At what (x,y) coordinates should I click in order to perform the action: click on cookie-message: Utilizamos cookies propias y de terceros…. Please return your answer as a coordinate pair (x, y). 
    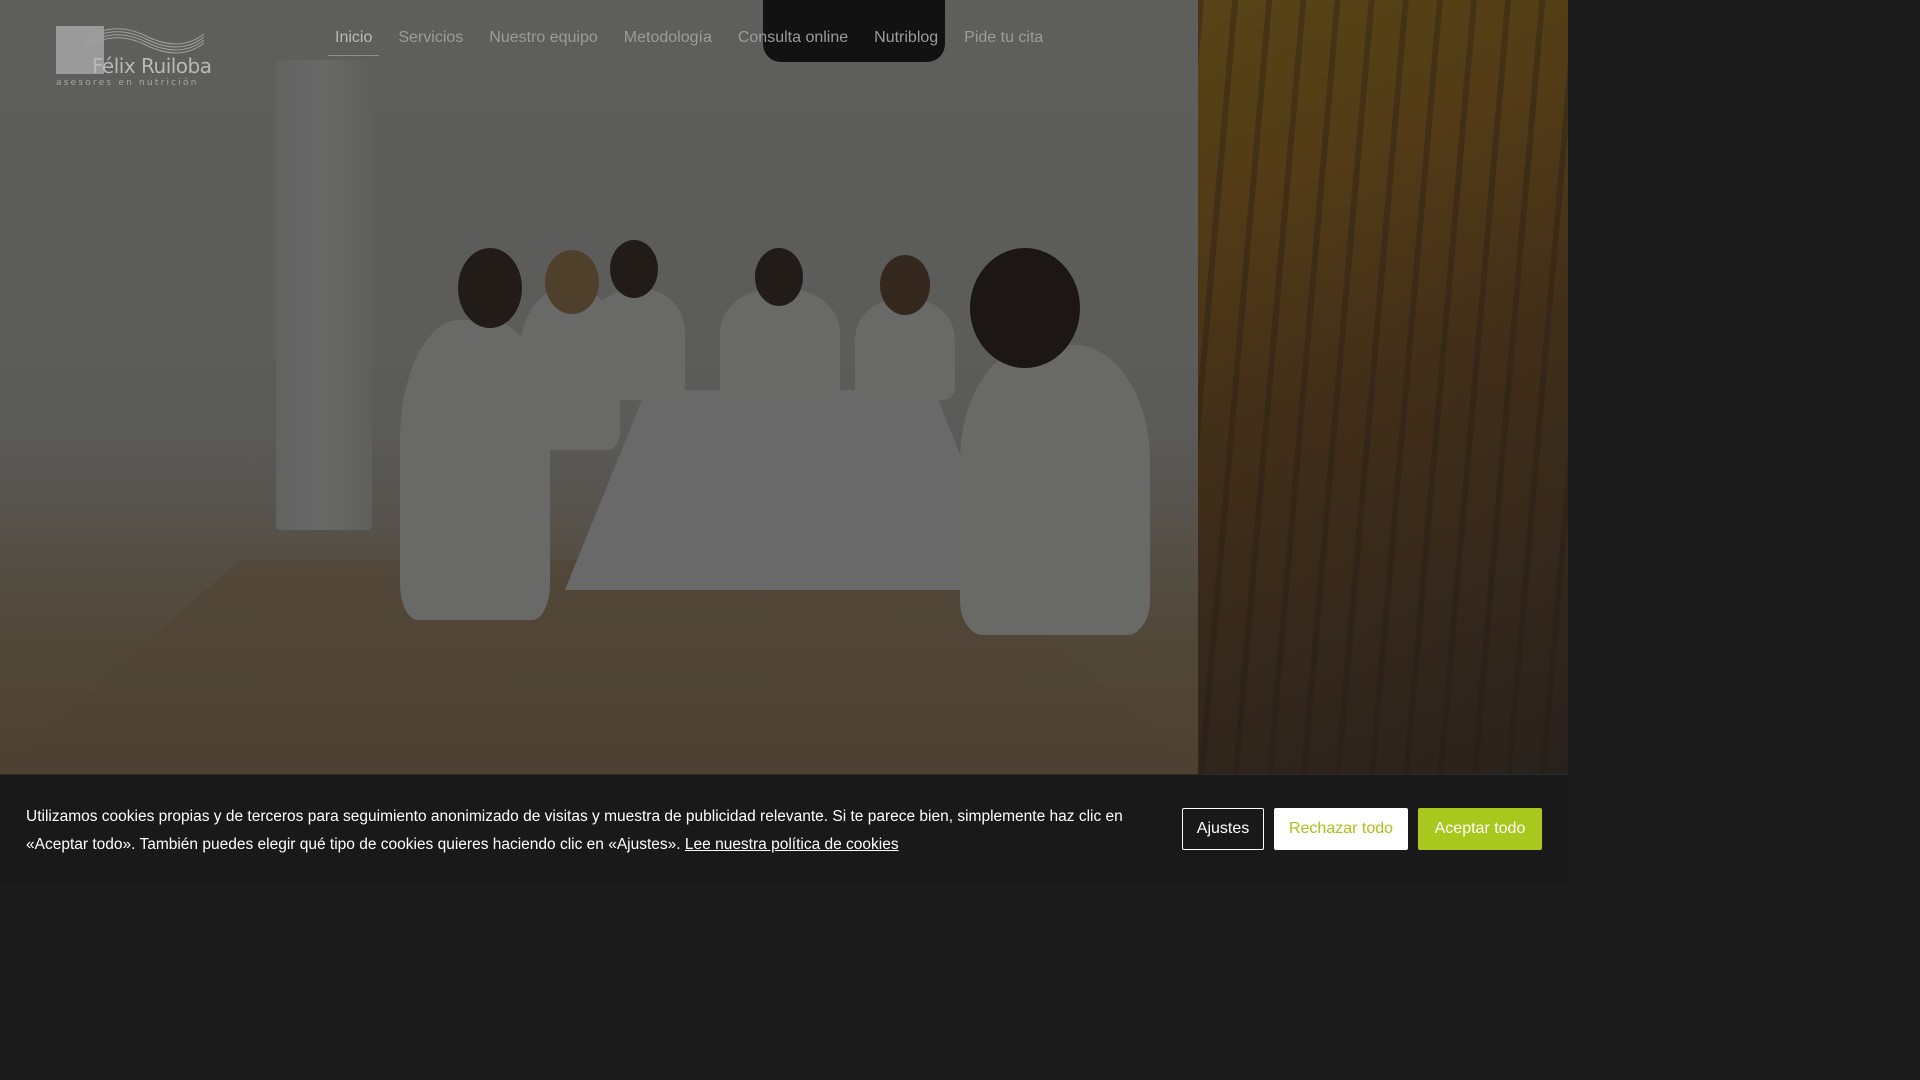
    Looking at the image, I should click on (574, 830).